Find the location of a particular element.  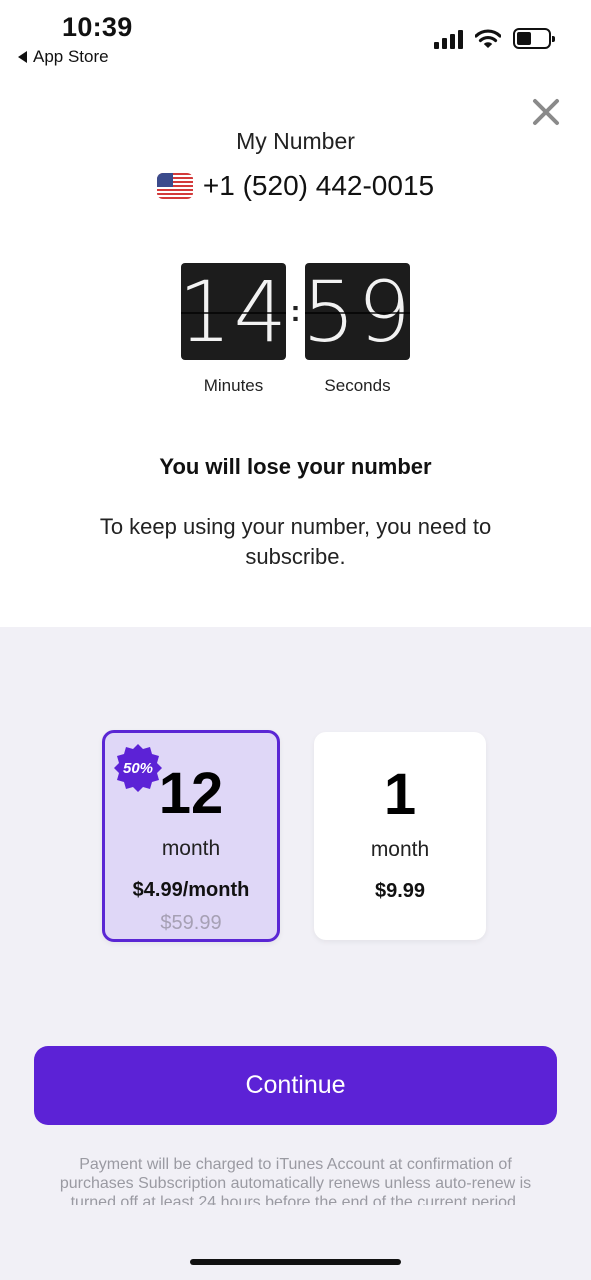

signal-icon is located at coordinates (448, 39).